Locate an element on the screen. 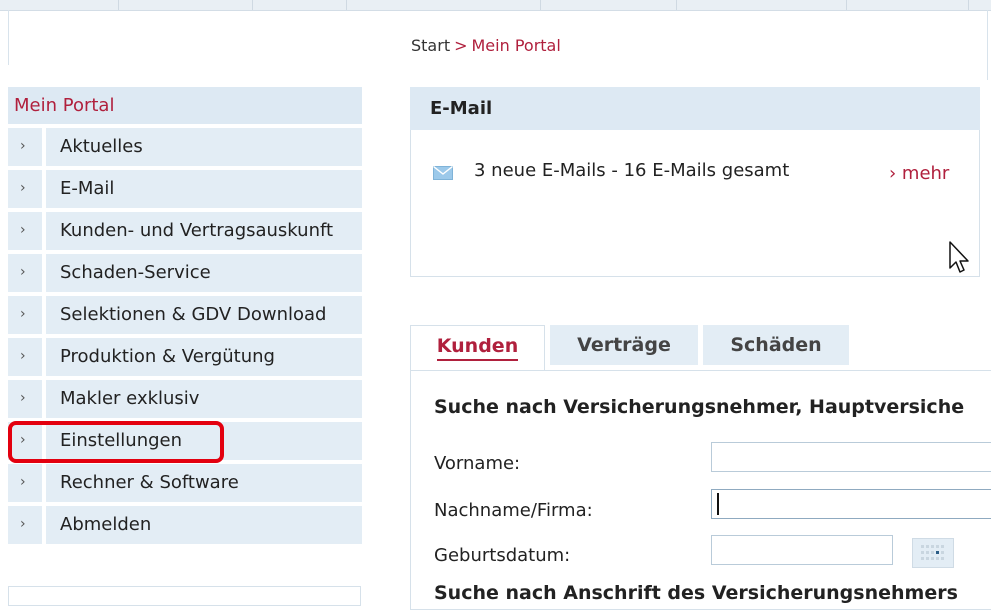 This screenshot has height=610, width=991. top-navigation-bar is located at coordinates (495, 5).